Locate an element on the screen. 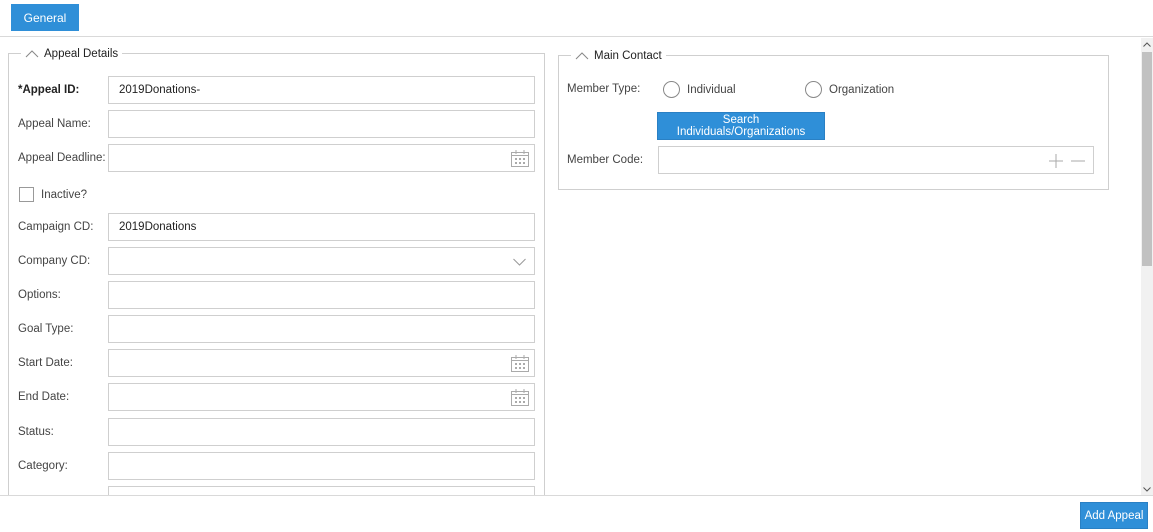 Image resolution: width=1153 pixels, height=532 pixels. individual-radio is located at coordinates (671, 89).